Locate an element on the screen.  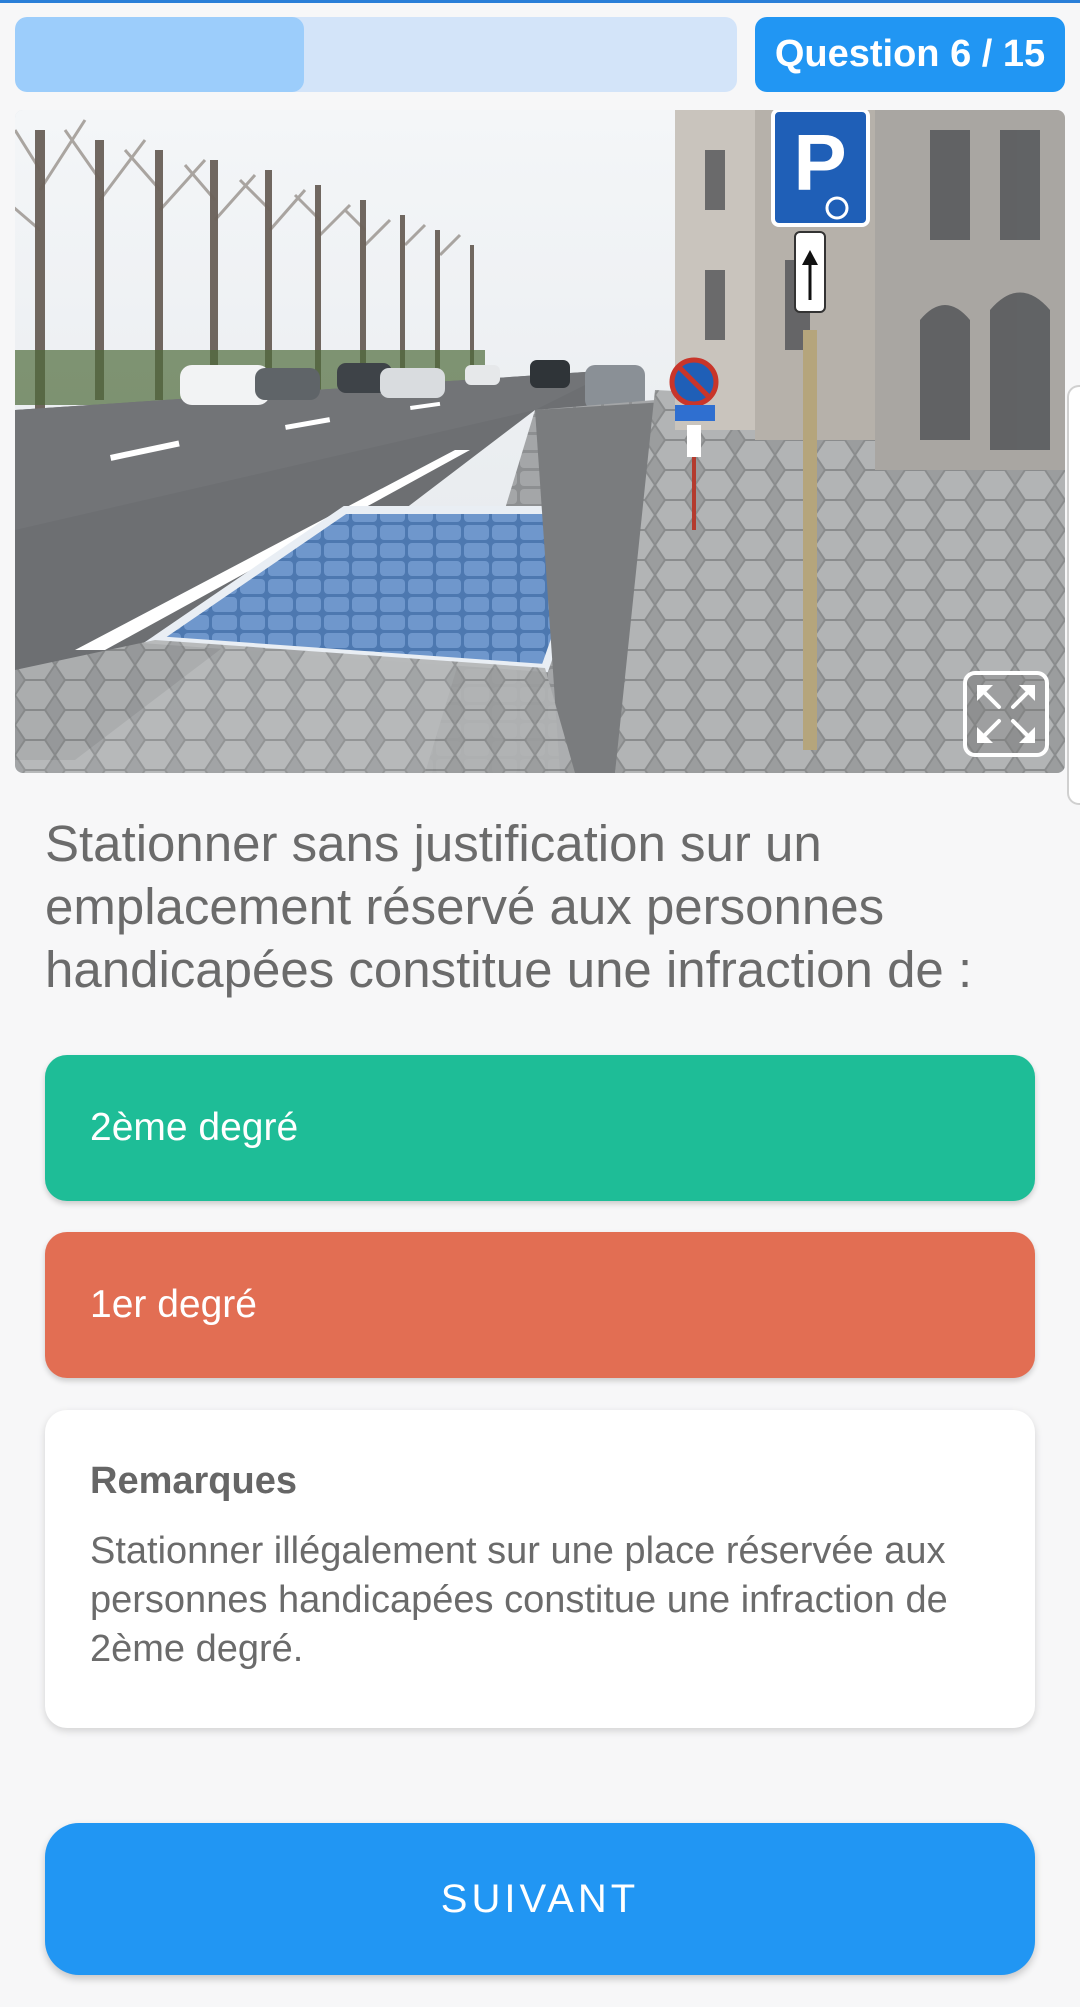
expand-arrows-icon is located at coordinates (1006, 714).